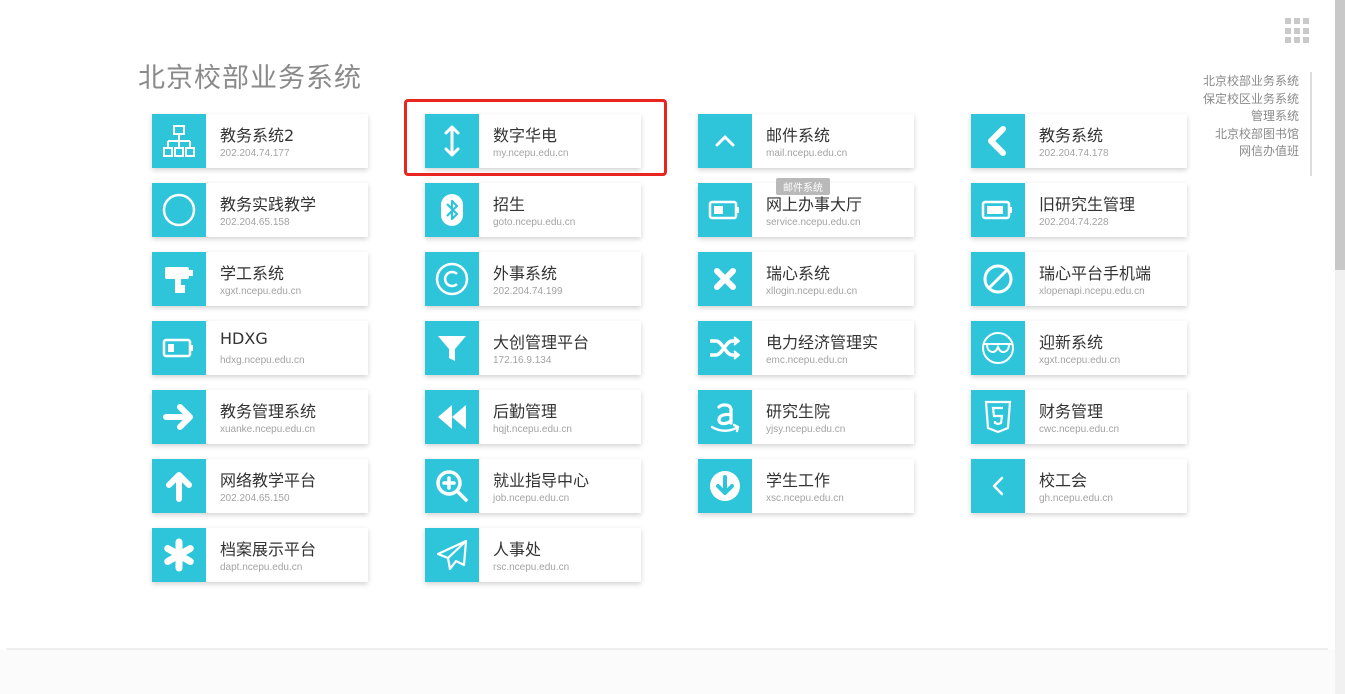 The image size is (1345, 694). I want to click on arrow-up-icon, so click(179, 486).